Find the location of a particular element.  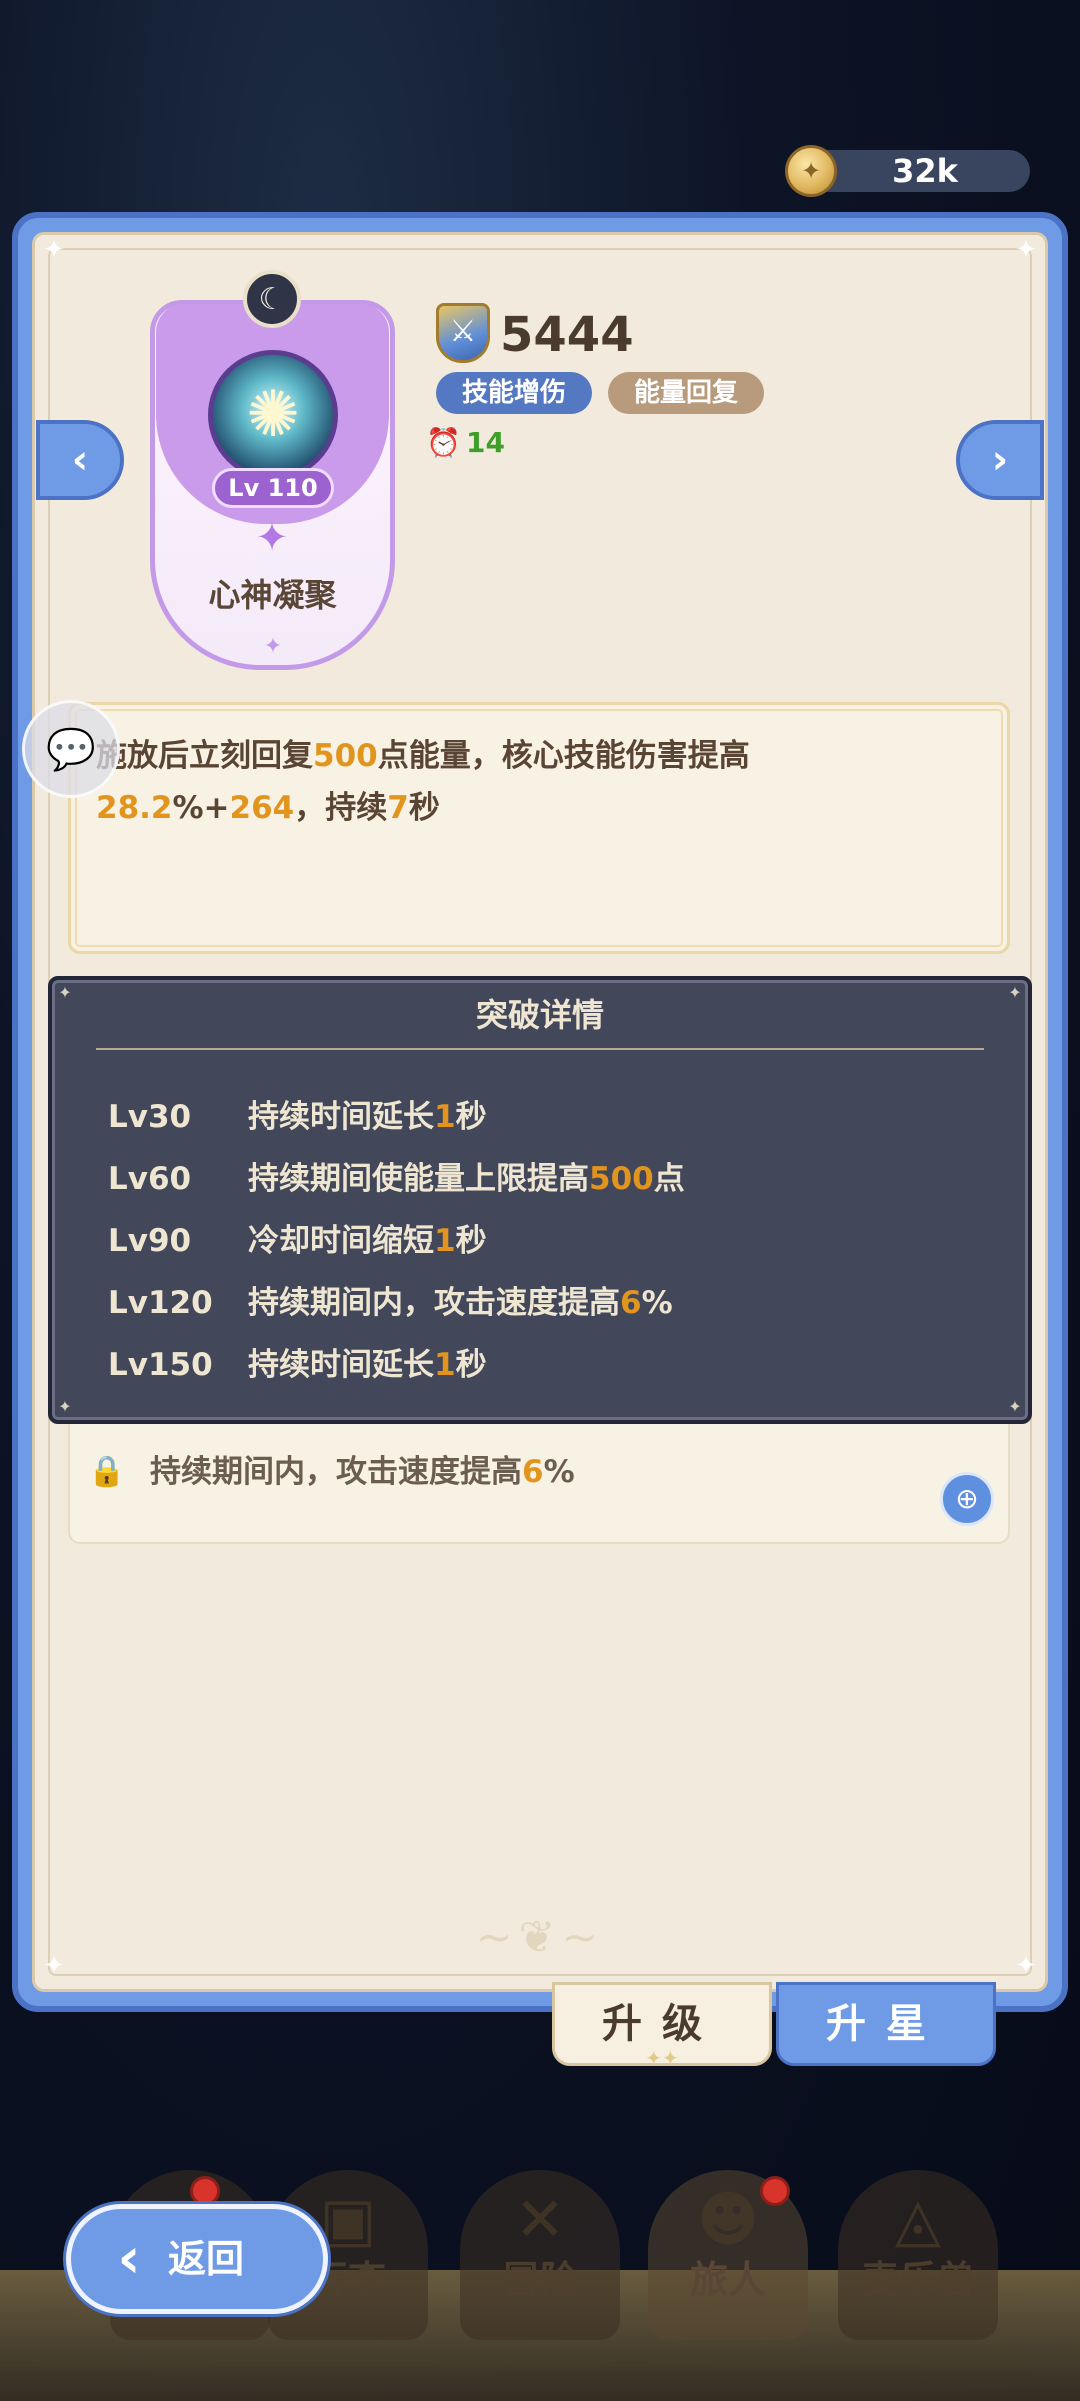

nav-item-pets: ◬ 麦乐兽 is located at coordinates (918, 2255).